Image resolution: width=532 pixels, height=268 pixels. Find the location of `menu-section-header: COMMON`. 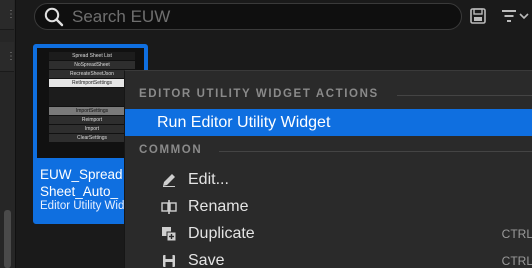

menu-section-header: COMMON is located at coordinates (171, 150).